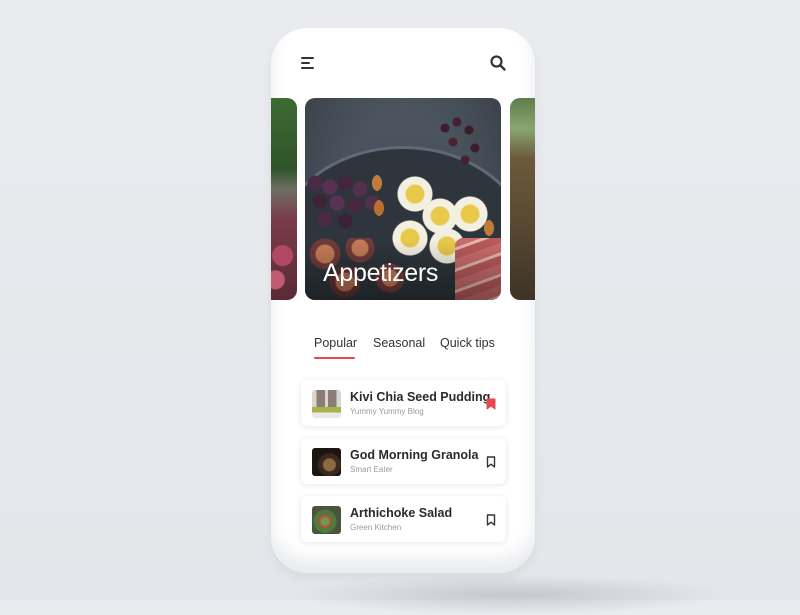 Image resolution: width=800 pixels, height=615 pixels. I want to click on recipe-source: Yummy Yummy Blog, so click(387, 411).